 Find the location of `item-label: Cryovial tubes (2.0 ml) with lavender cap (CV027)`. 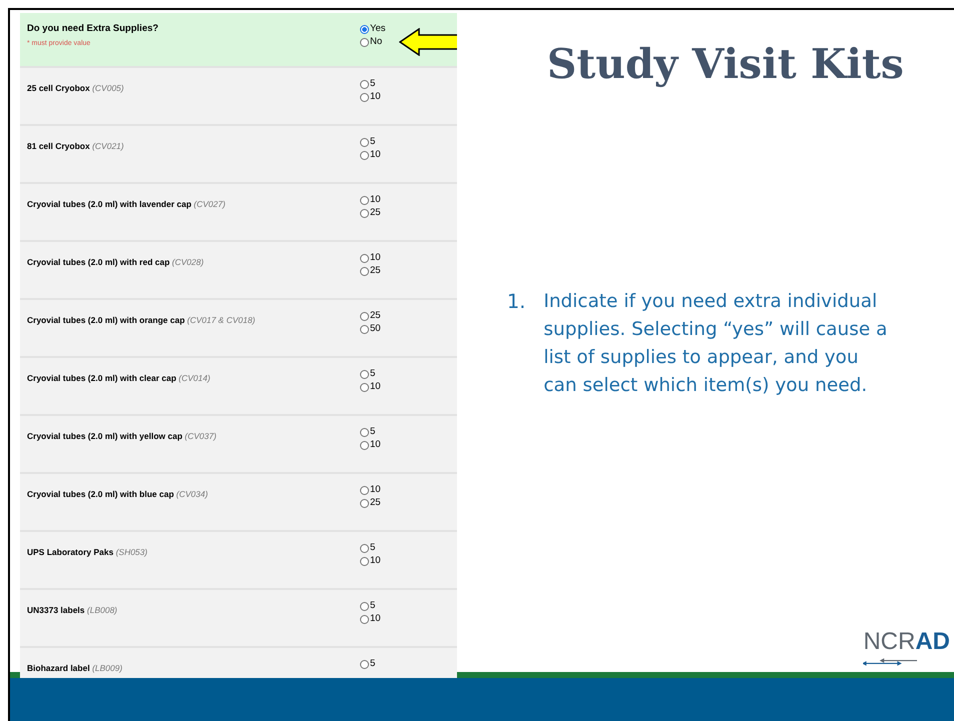

item-label: Cryovial tubes (2.0 ml) with lavender cap (CV027) is located at coordinates (126, 204).